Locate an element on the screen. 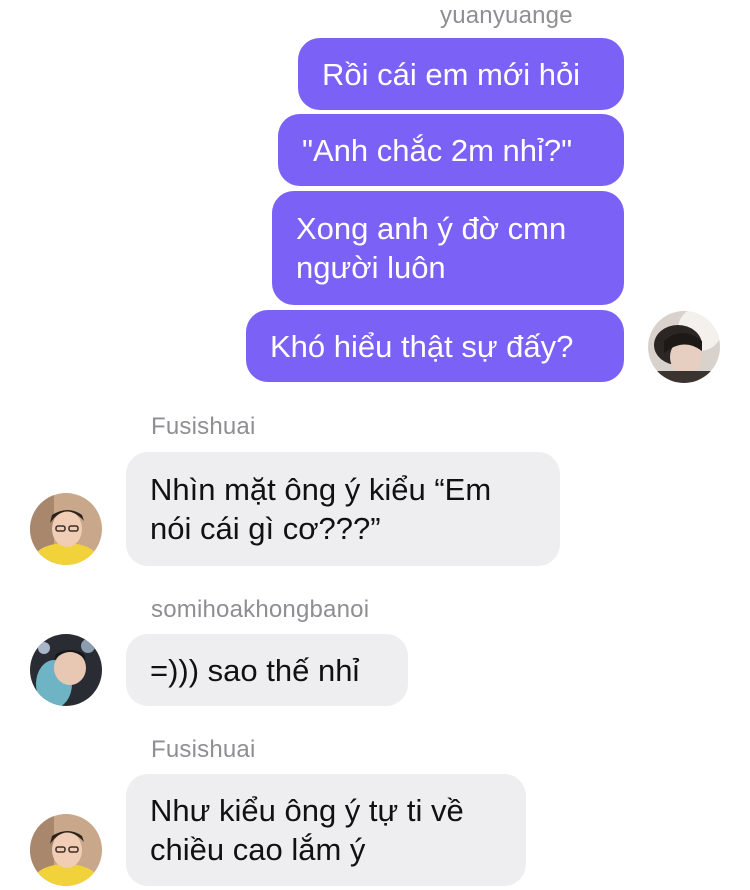 This screenshot has width=750, height=890. outgoing-message-4: Khó hiểu thật sự đấy? is located at coordinates (435, 346).